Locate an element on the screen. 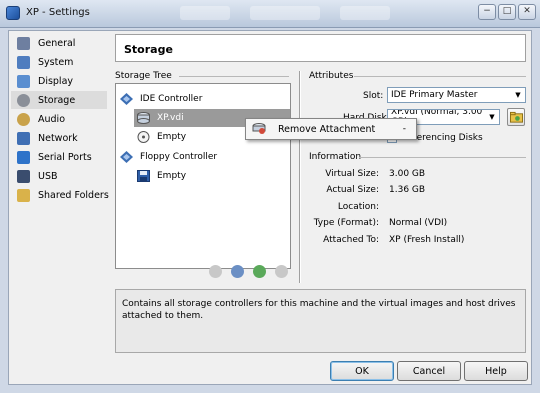 This screenshot has height=393, width=540. info-label-virtual-size: Virtual Size: is located at coordinates (352, 174).